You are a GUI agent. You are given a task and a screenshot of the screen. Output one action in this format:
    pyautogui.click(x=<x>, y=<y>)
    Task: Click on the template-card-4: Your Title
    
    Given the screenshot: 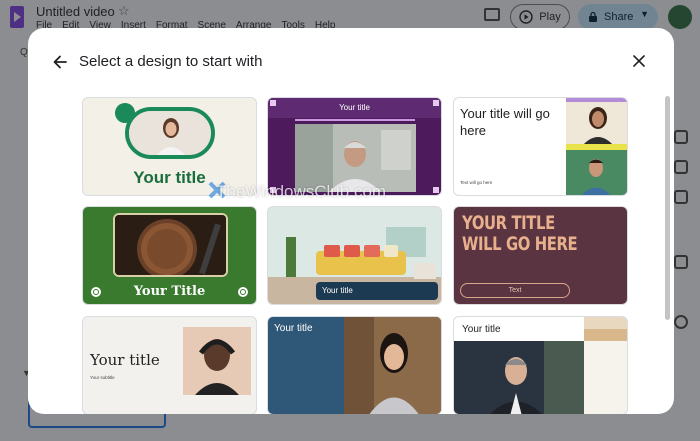 What is the action you would take?
    pyautogui.click(x=169, y=255)
    